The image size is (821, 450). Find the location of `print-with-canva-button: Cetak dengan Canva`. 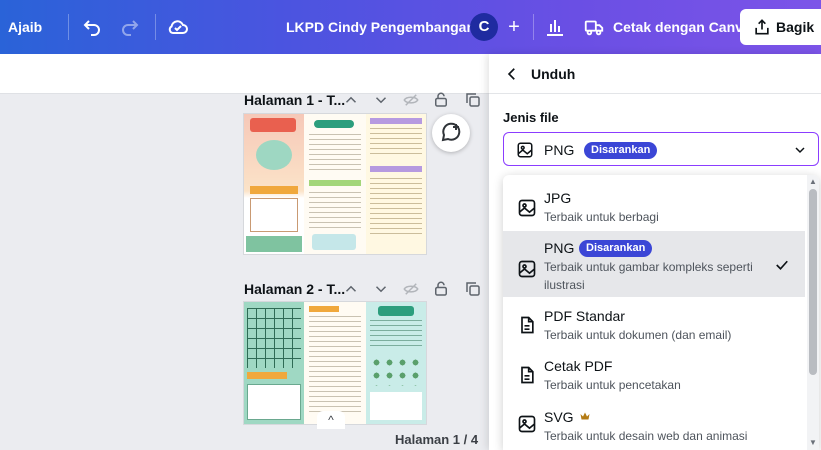

print-with-canva-button: Cetak dengan Canva is located at coordinates (667, 27).